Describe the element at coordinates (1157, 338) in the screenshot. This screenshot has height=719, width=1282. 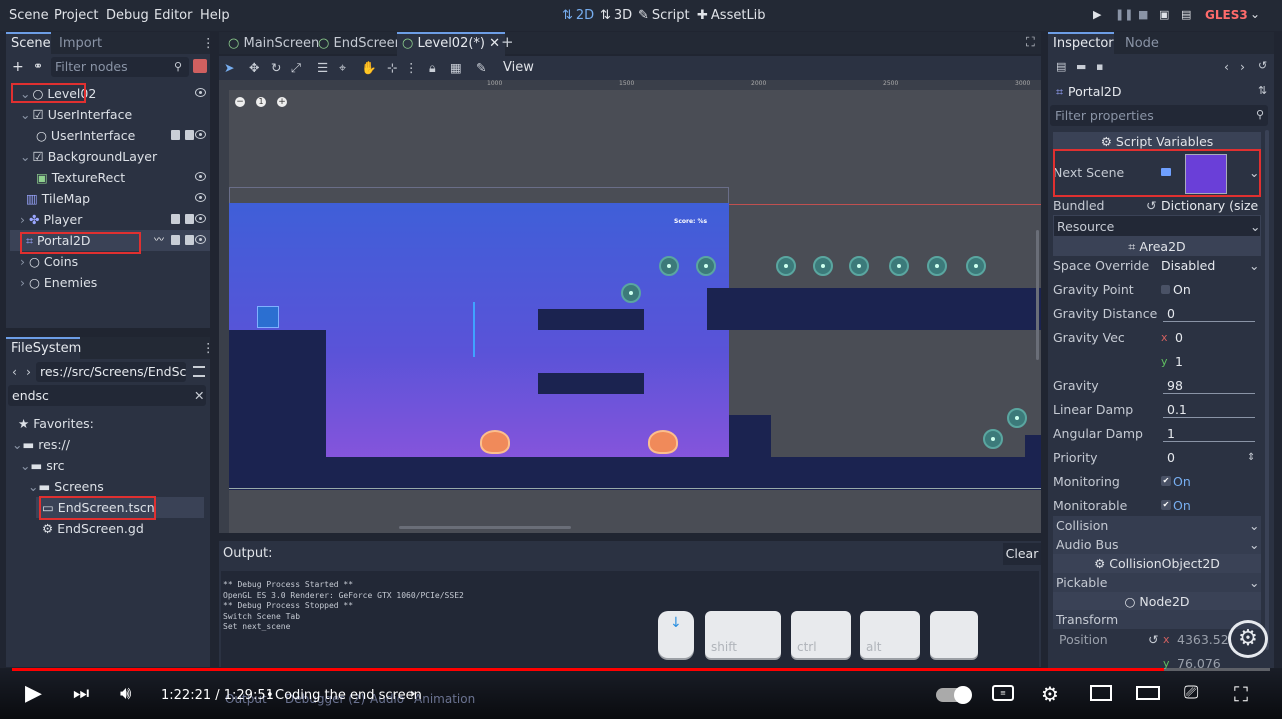
I see `prop-gravity-vec-x: Gravity Vec x 0` at that location.